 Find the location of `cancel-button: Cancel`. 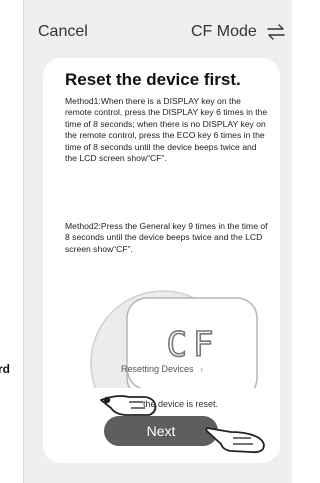

cancel-button: Cancel is located at coordinates (63, 32).